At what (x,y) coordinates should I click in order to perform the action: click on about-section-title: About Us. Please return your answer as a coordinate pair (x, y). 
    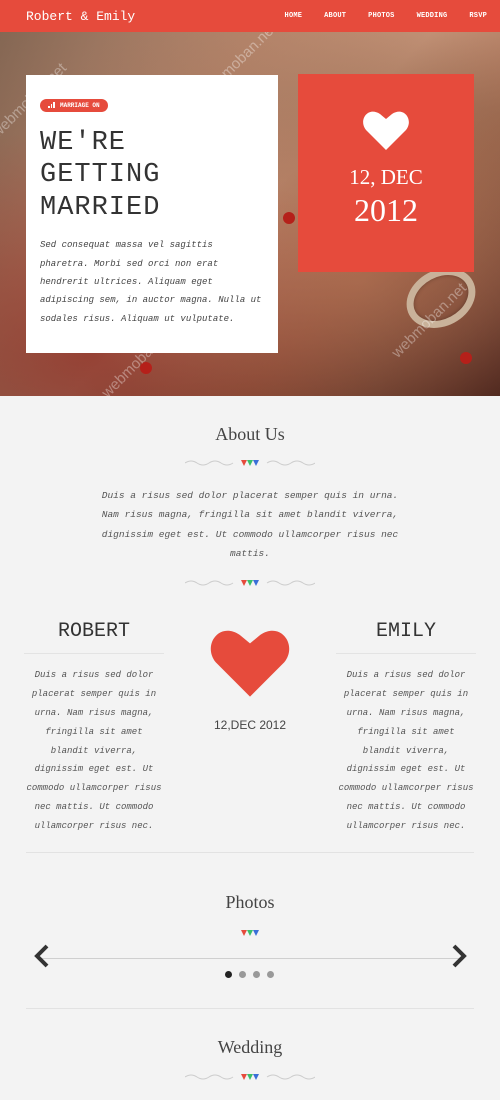
    Looking at the image, I should click on (250, 434).